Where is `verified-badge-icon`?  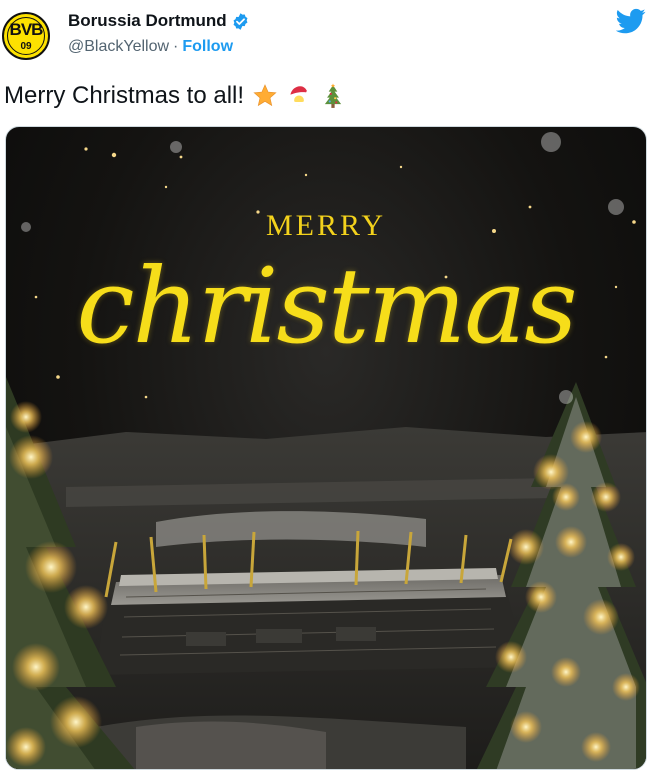
verified-badge-icon is located at coordinates (240, 21).